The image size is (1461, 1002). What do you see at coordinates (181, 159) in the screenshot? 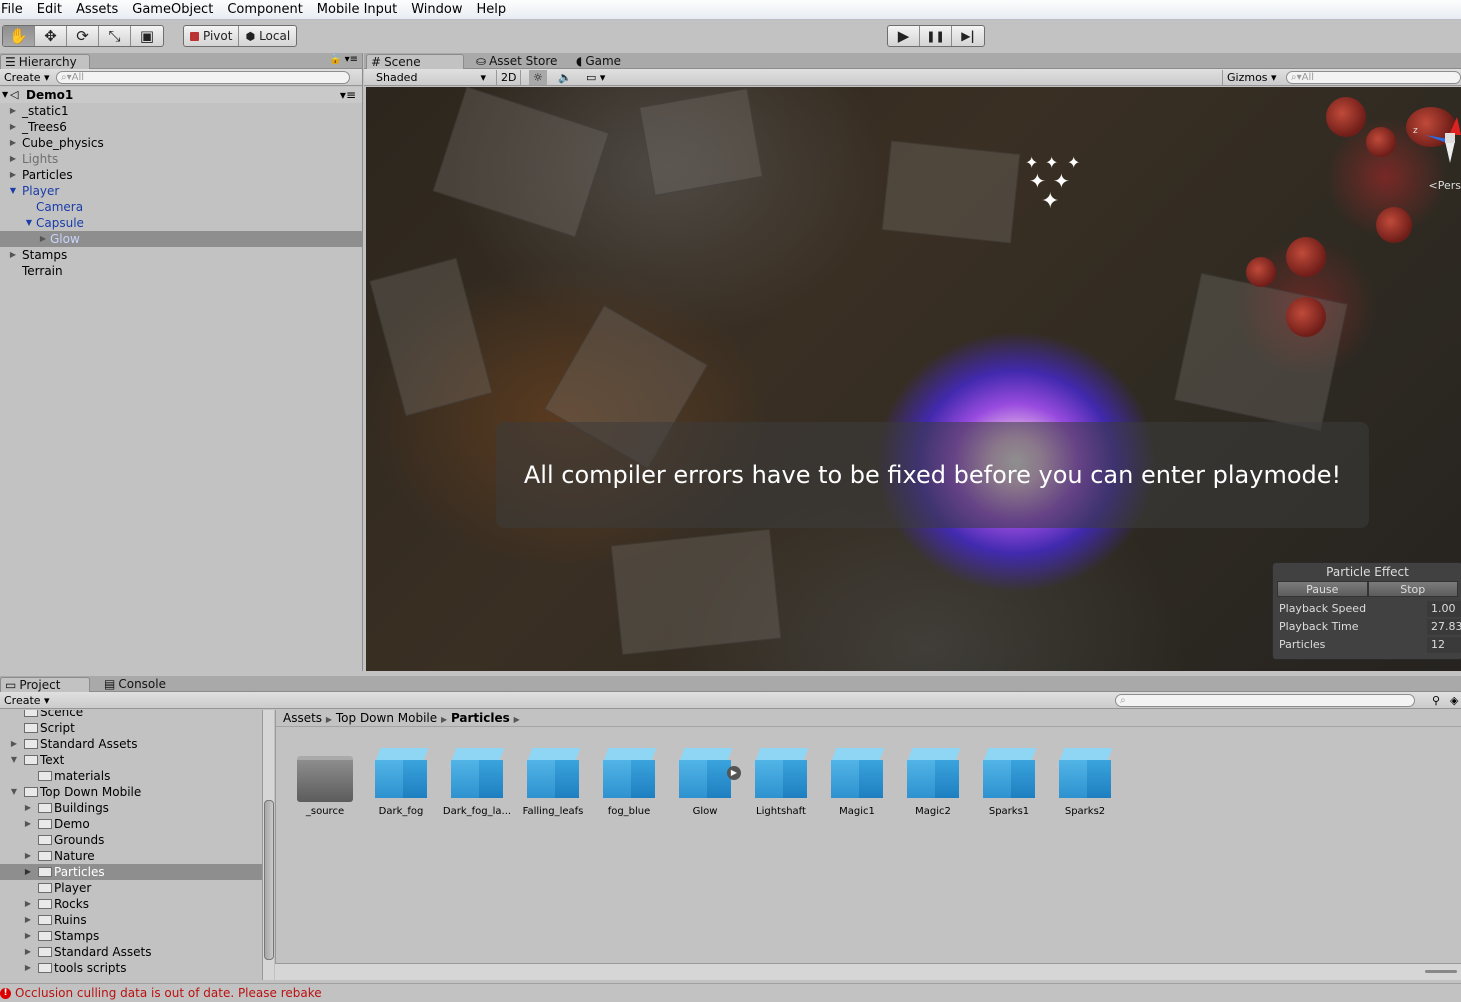
I see `hierarchy-item: ▶ Lights` at bounding box center [181, 159].